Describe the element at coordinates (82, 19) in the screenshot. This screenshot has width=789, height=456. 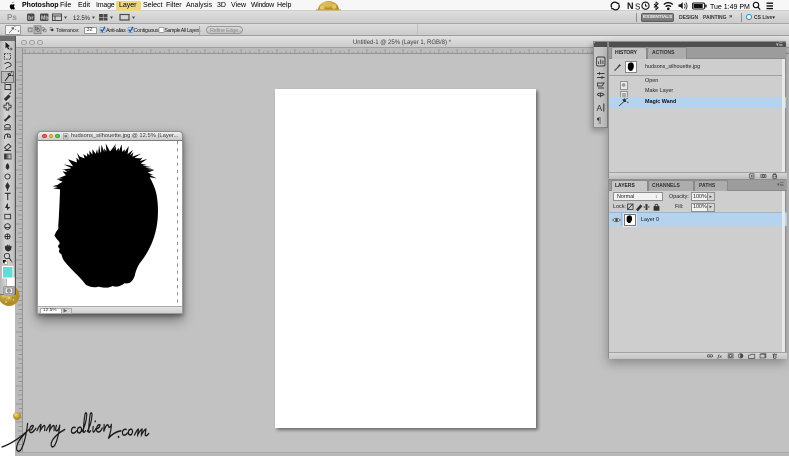
I see `svg-text: 12.5%` at that location.